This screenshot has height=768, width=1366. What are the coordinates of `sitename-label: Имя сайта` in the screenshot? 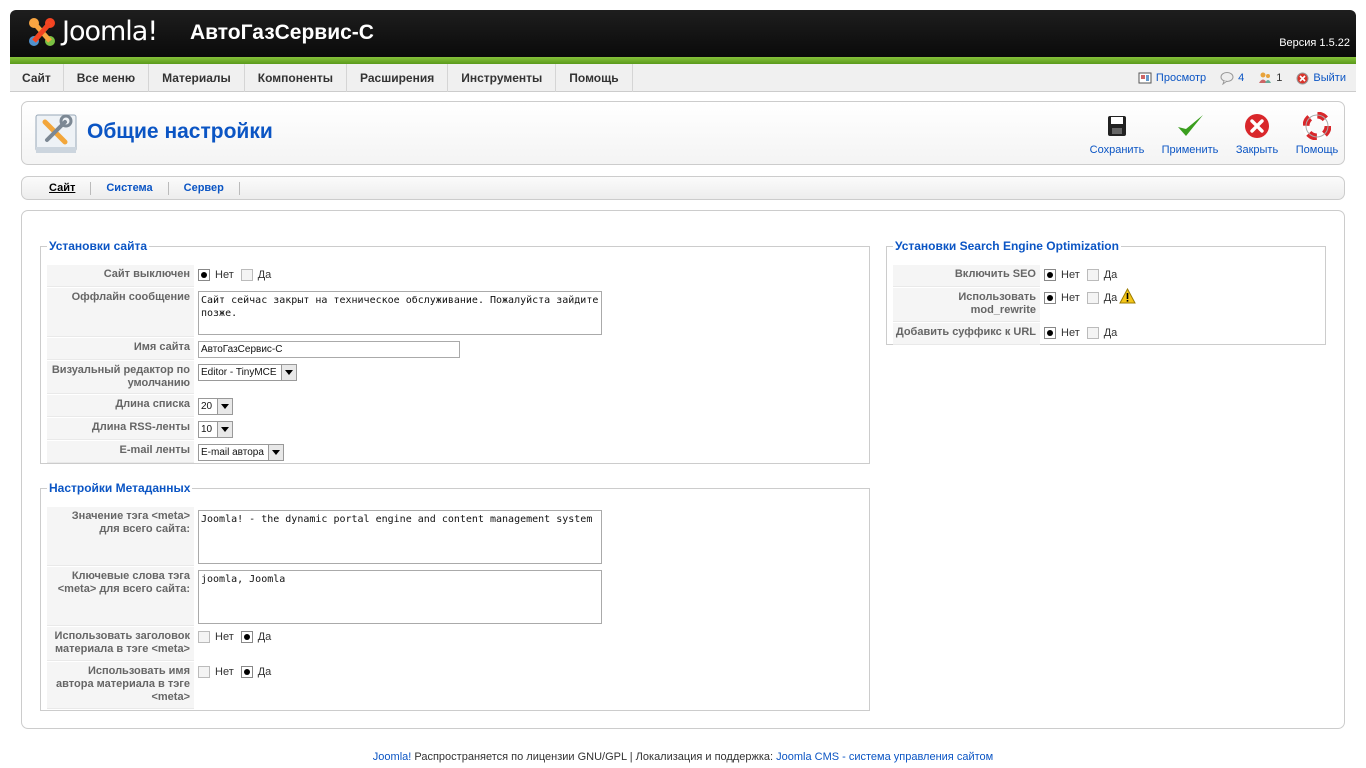 It's located at (120, 349).